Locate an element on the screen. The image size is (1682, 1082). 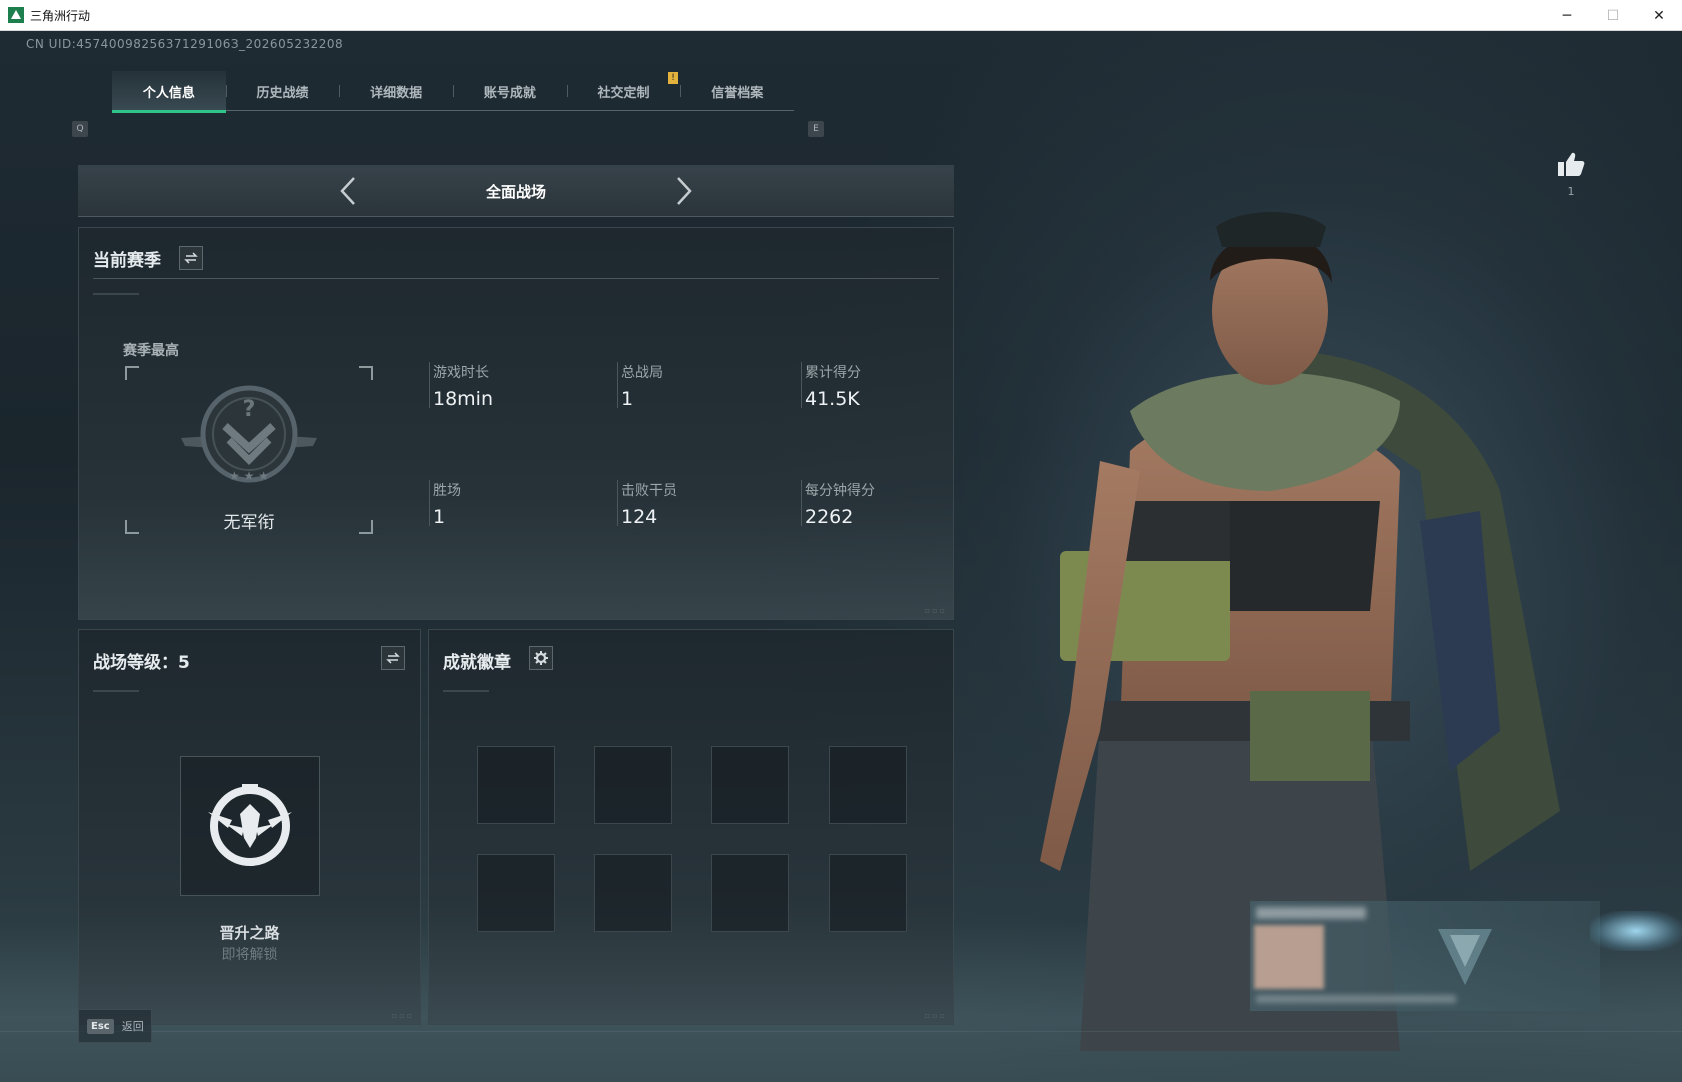
window-controls: ─ ☐ ✕ is located at coordinates (1613, 15).